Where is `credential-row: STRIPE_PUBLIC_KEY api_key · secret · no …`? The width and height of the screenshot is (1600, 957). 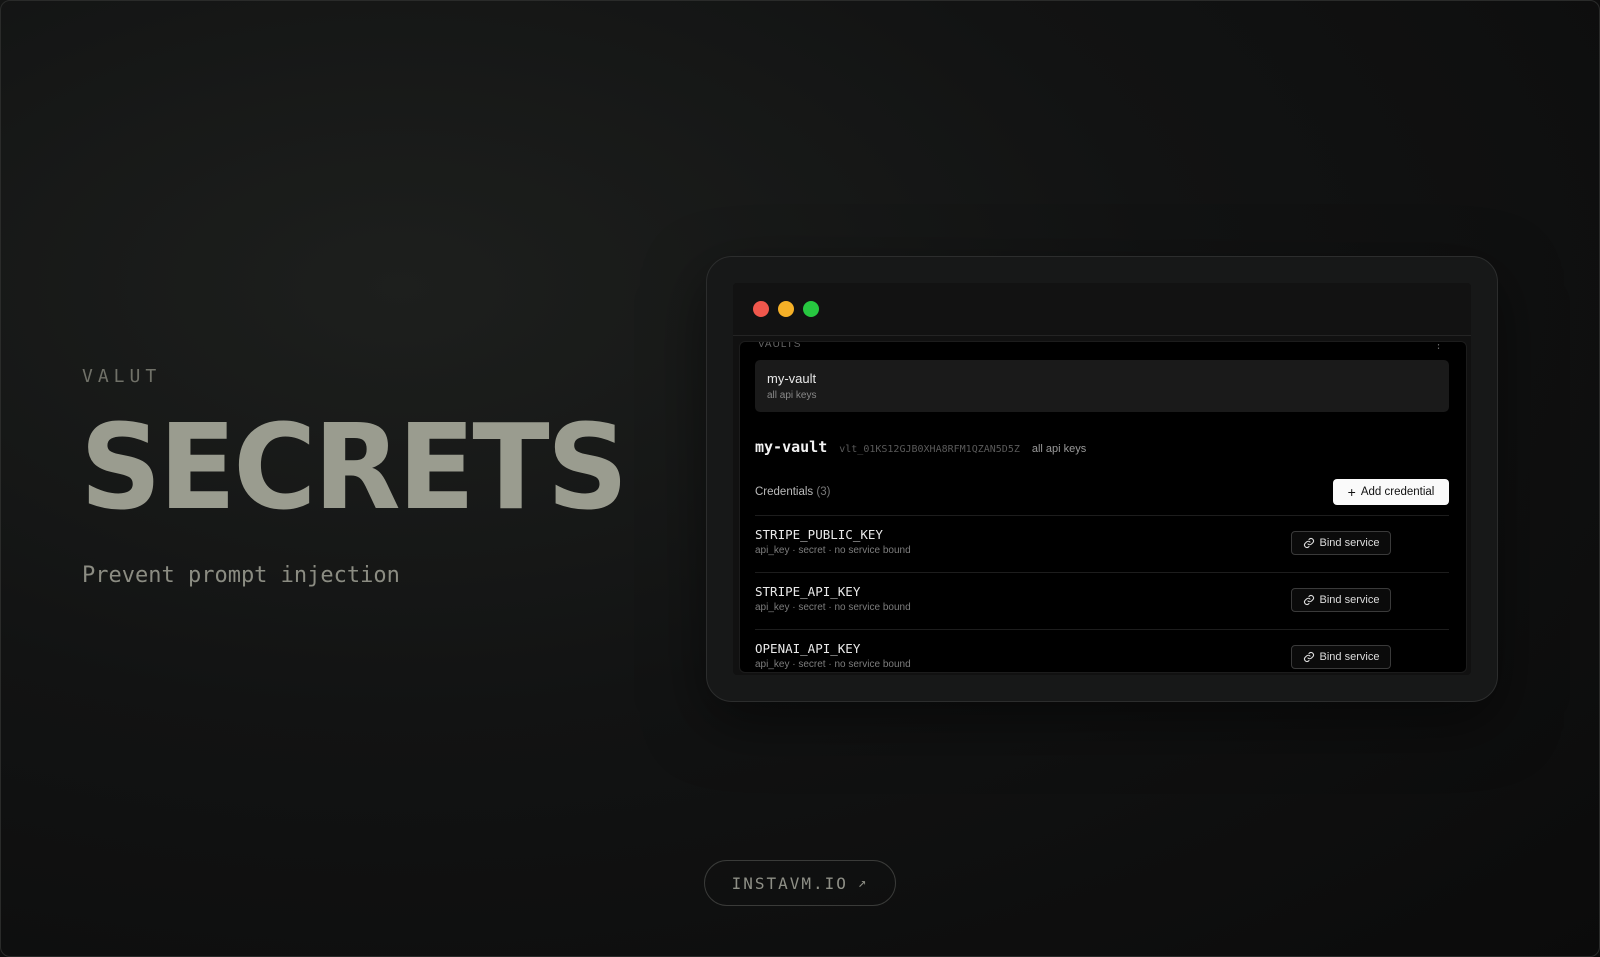 credential-row: STRIPE_PUBLIC_KEY api_key · secret · no … is located at coordinates (1102, 546).